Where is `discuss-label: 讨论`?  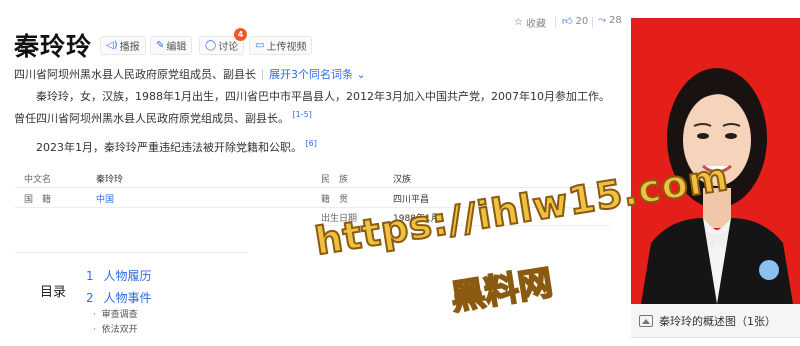
discuss-label: 讨论 is located at coordinates (228, 47).